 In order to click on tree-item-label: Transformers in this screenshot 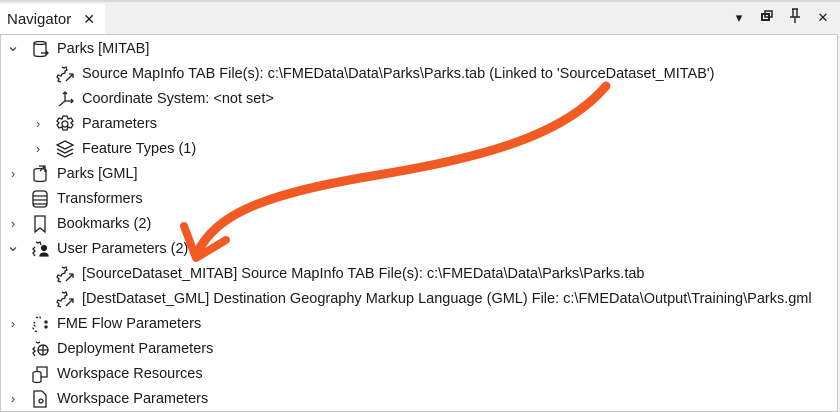, I will do `click(100, 198)`.